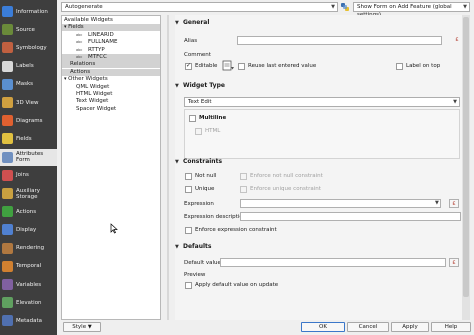  Describe the element at coordinates (28, 66) in the screenshot. I see `nav-item-labels: Labels` at that location.